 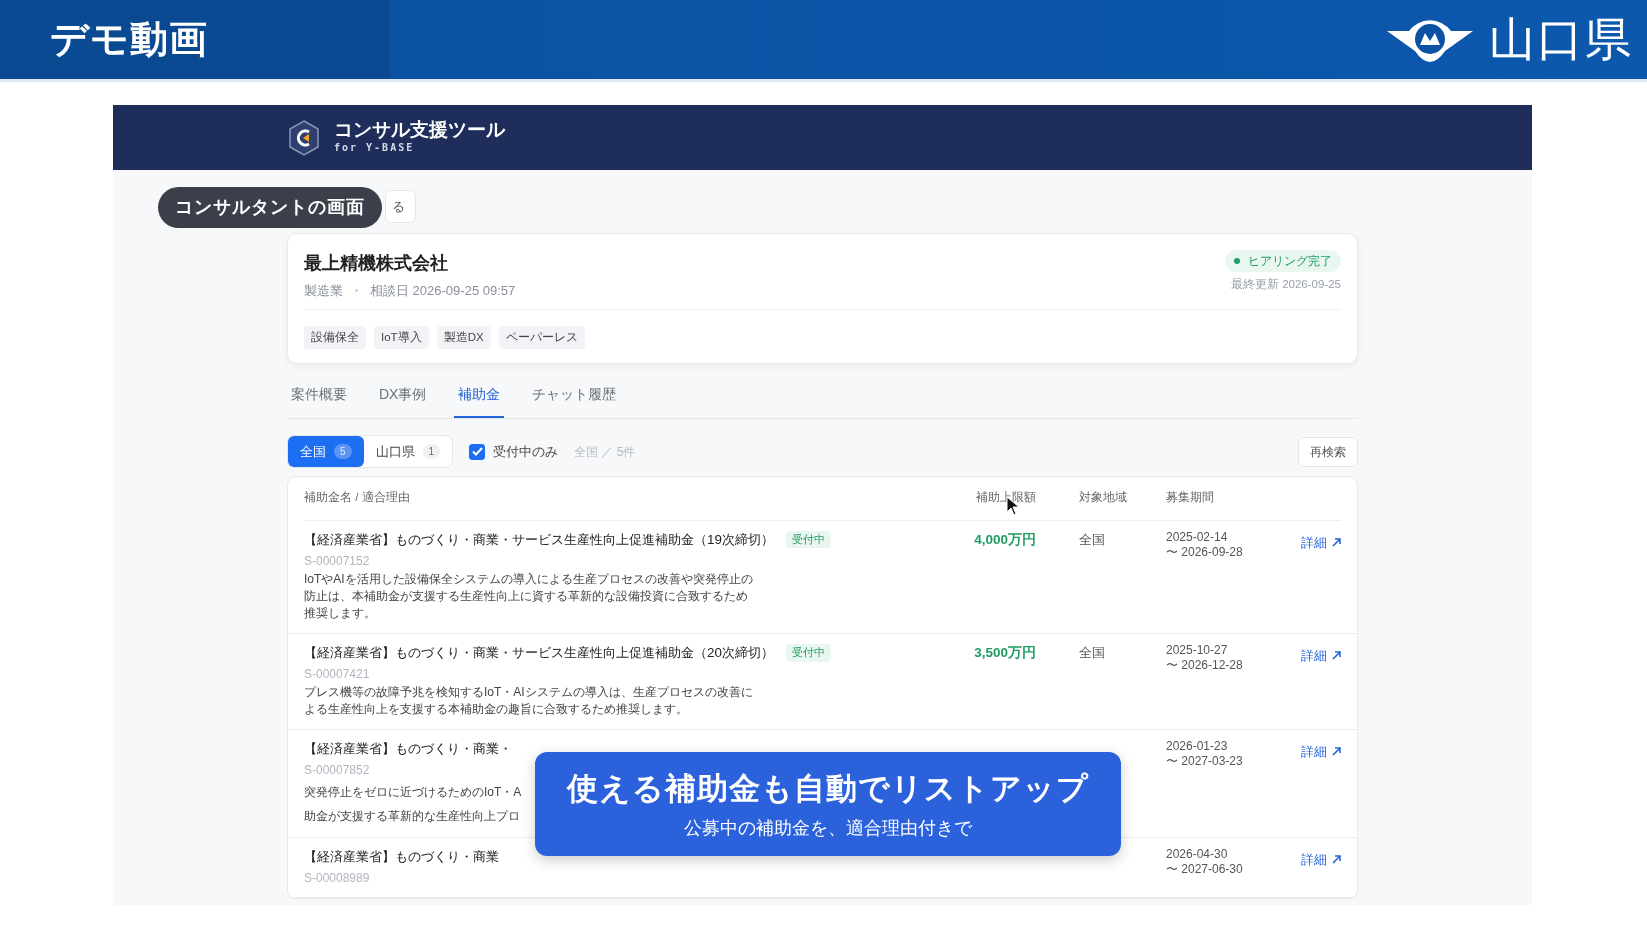 What do you see at coordinates (323, 291) in the screenshot?
I see `industry-text: 製造業` at bounding box center [323, 291].